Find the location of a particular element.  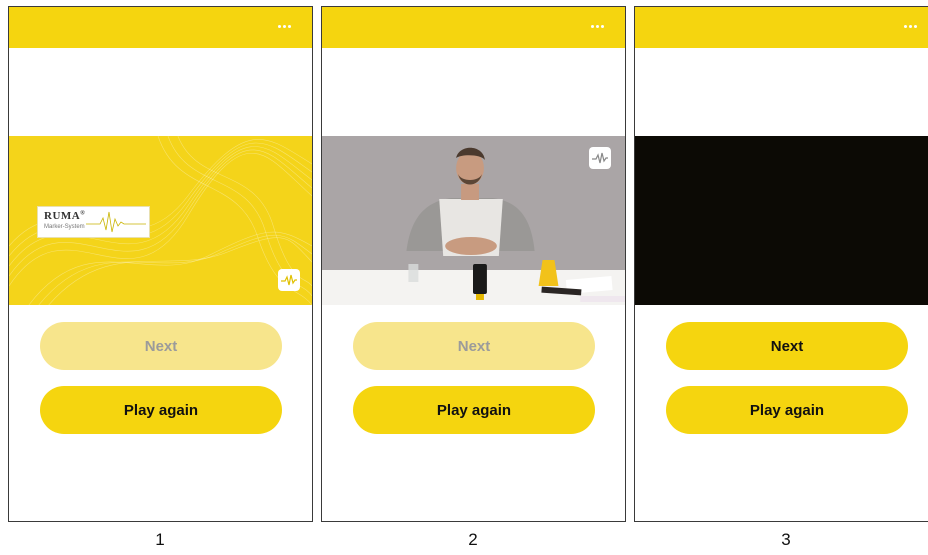

brand-subtitle: Marker-System is located at coordinates (64, 227).